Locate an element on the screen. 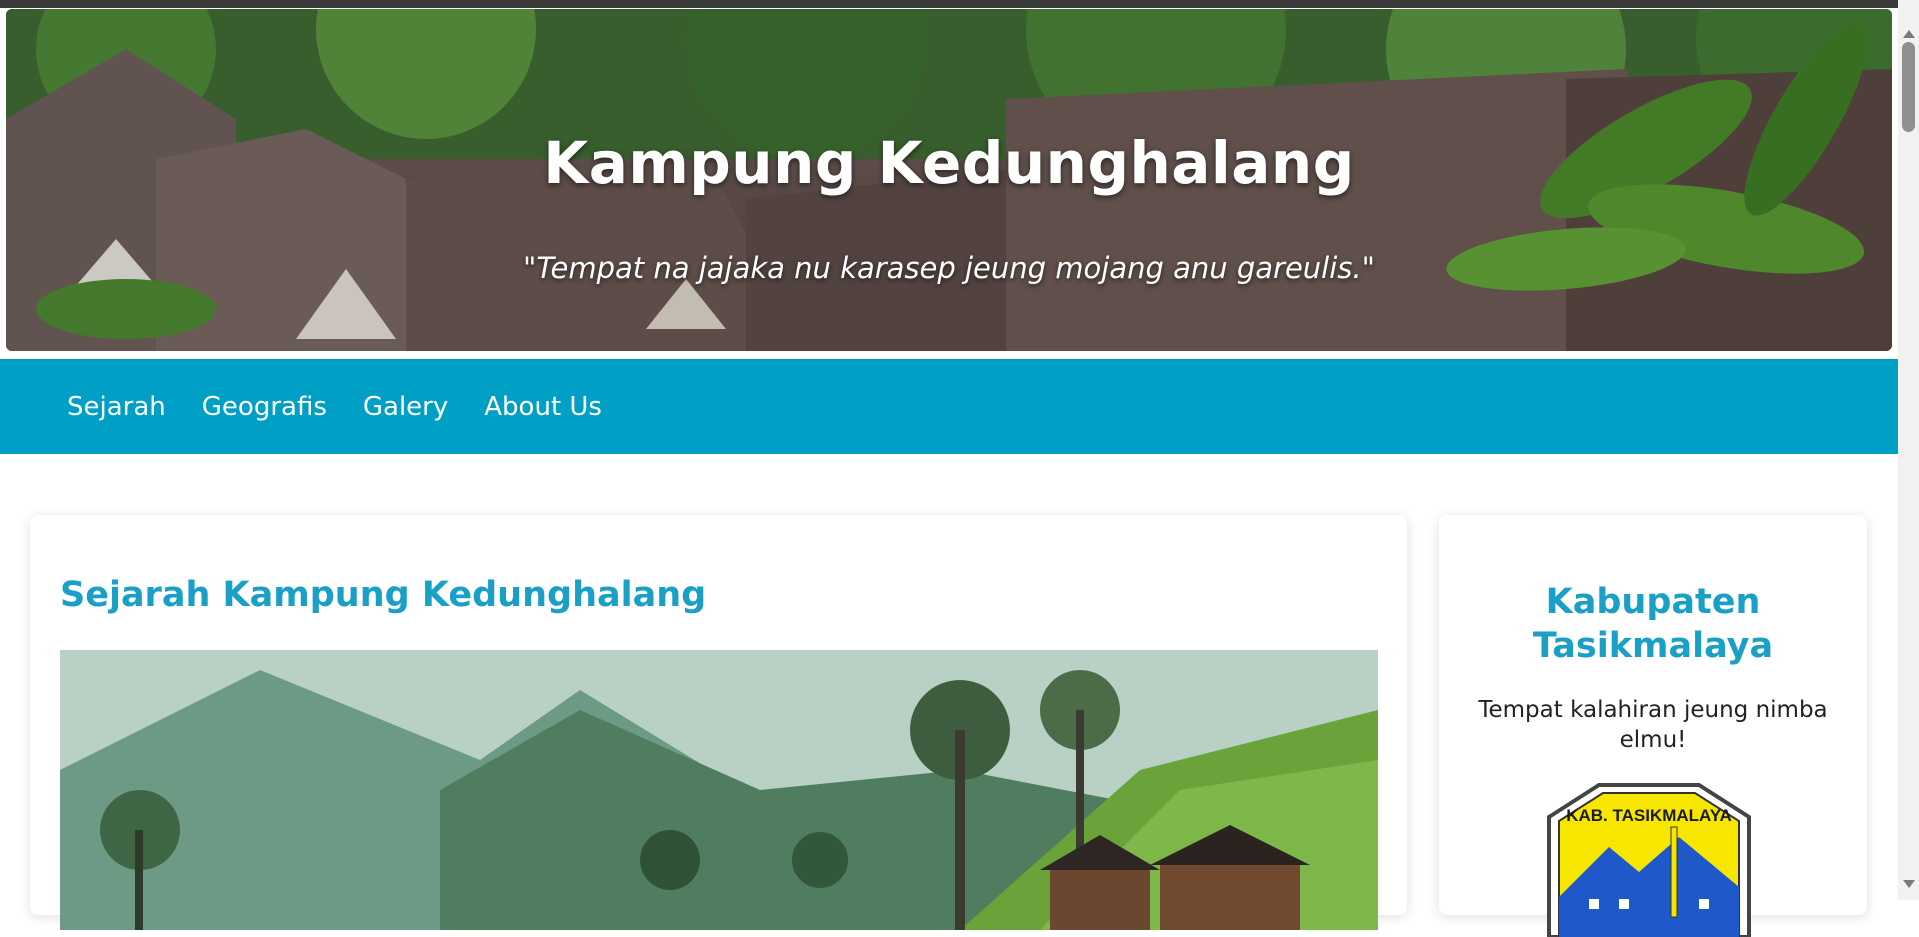 Image resolution: width=1919 pixels, height=937 pixels. scrollbar-thumb is located at coordinates (1908, 87).